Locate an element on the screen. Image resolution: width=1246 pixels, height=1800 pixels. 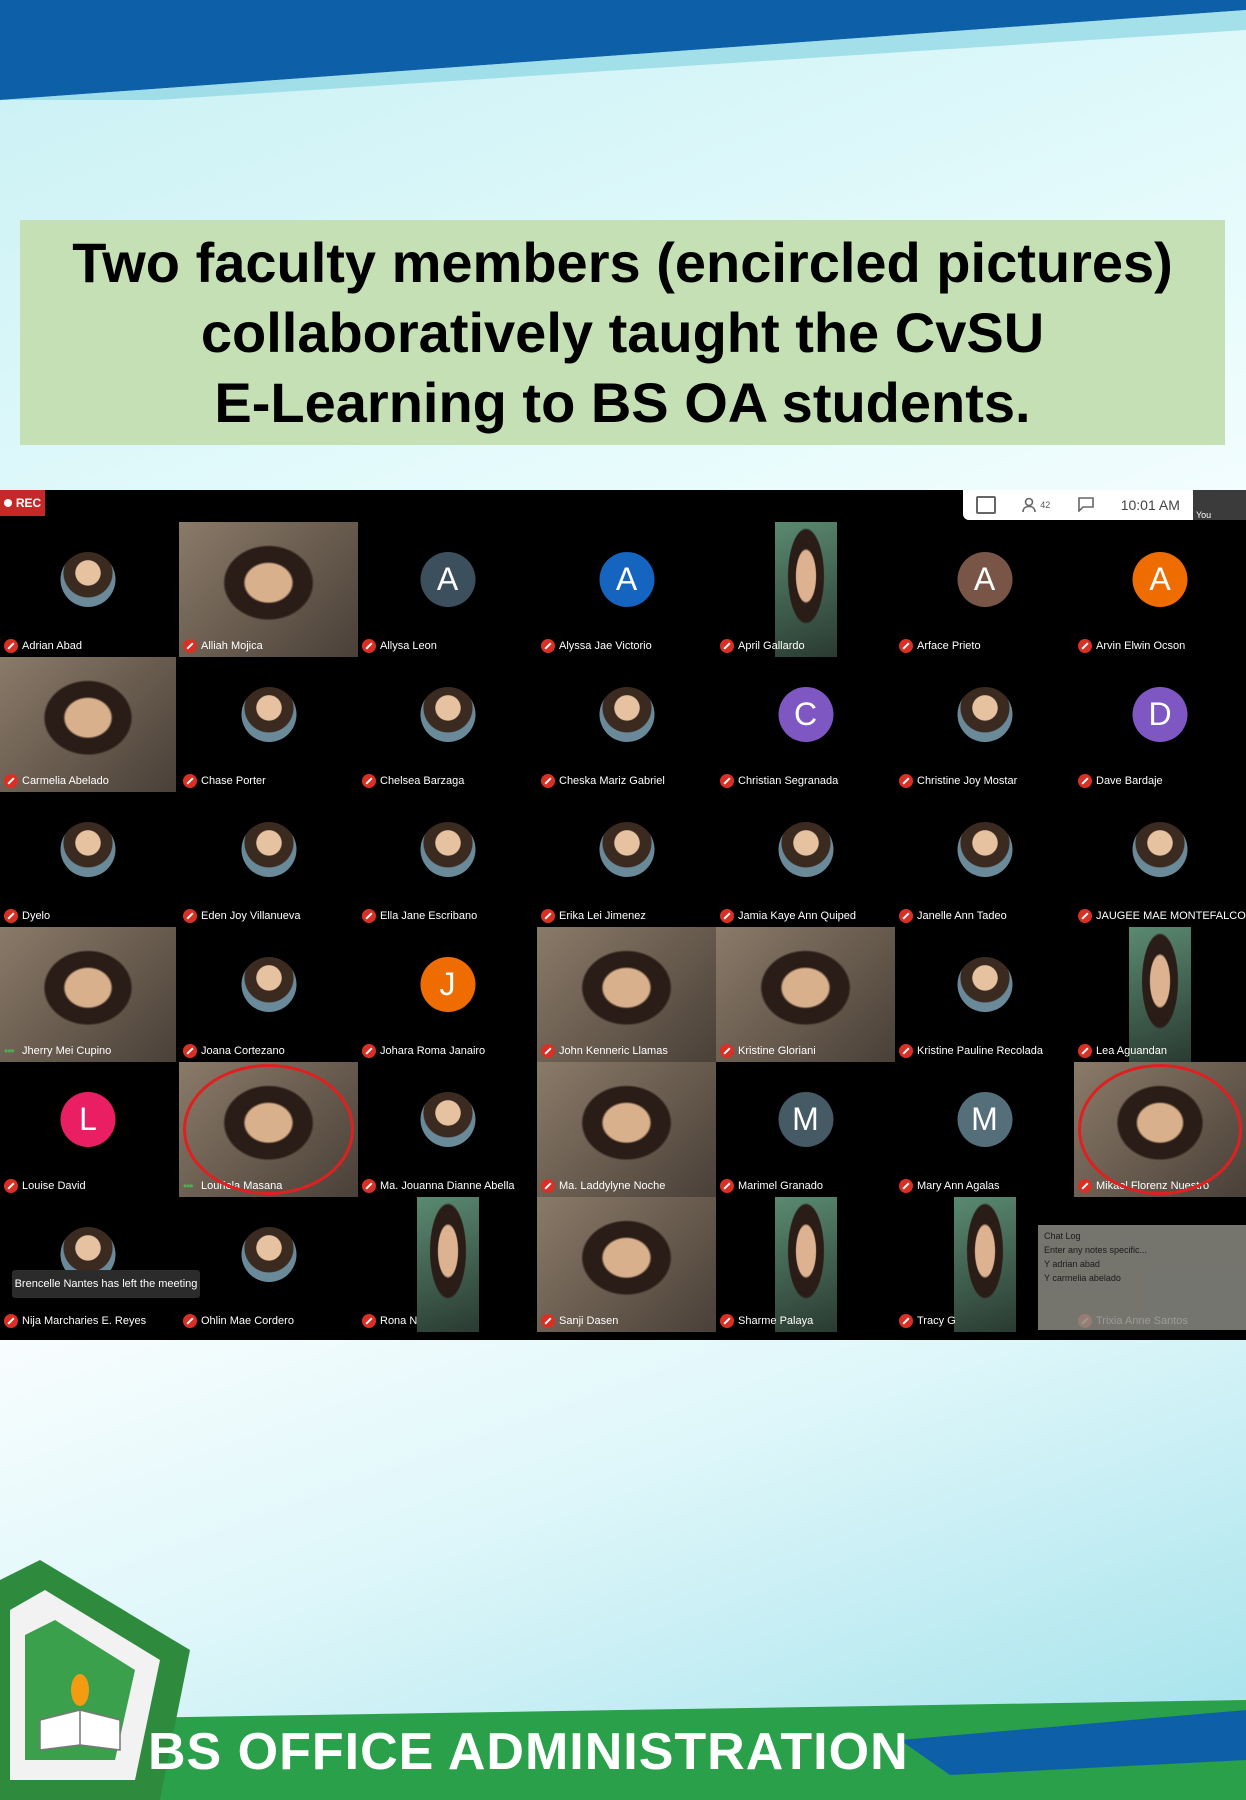
participant-name: Alyssa Jae Victorio is located at coordinates (605, 646).